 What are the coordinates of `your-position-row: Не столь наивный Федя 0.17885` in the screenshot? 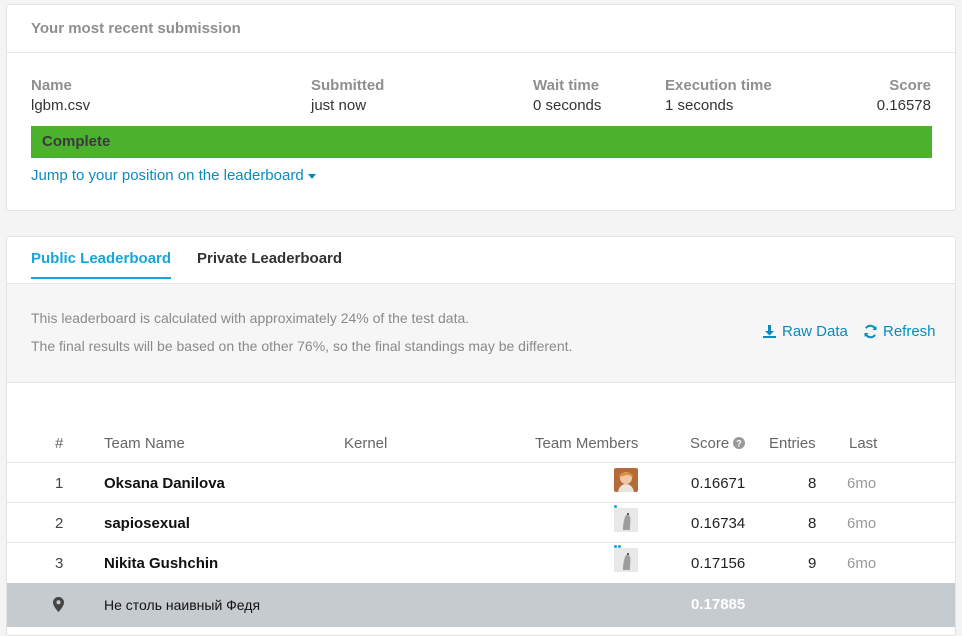 It's located at (481, 605).